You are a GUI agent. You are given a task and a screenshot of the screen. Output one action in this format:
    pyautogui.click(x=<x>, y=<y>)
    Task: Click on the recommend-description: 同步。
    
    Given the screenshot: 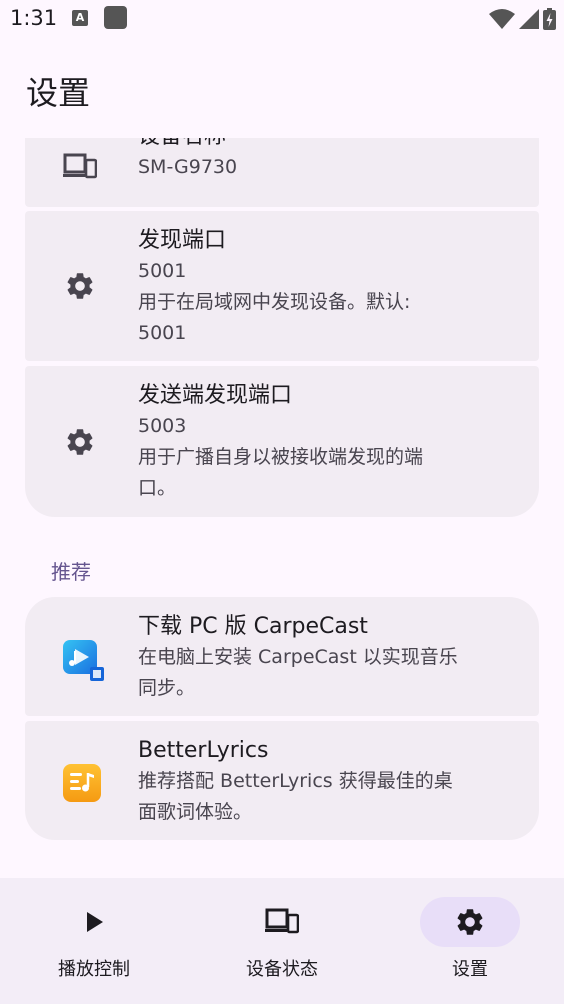 What is the action you would take?
    pyautogui.click(x=167, y=688)
    